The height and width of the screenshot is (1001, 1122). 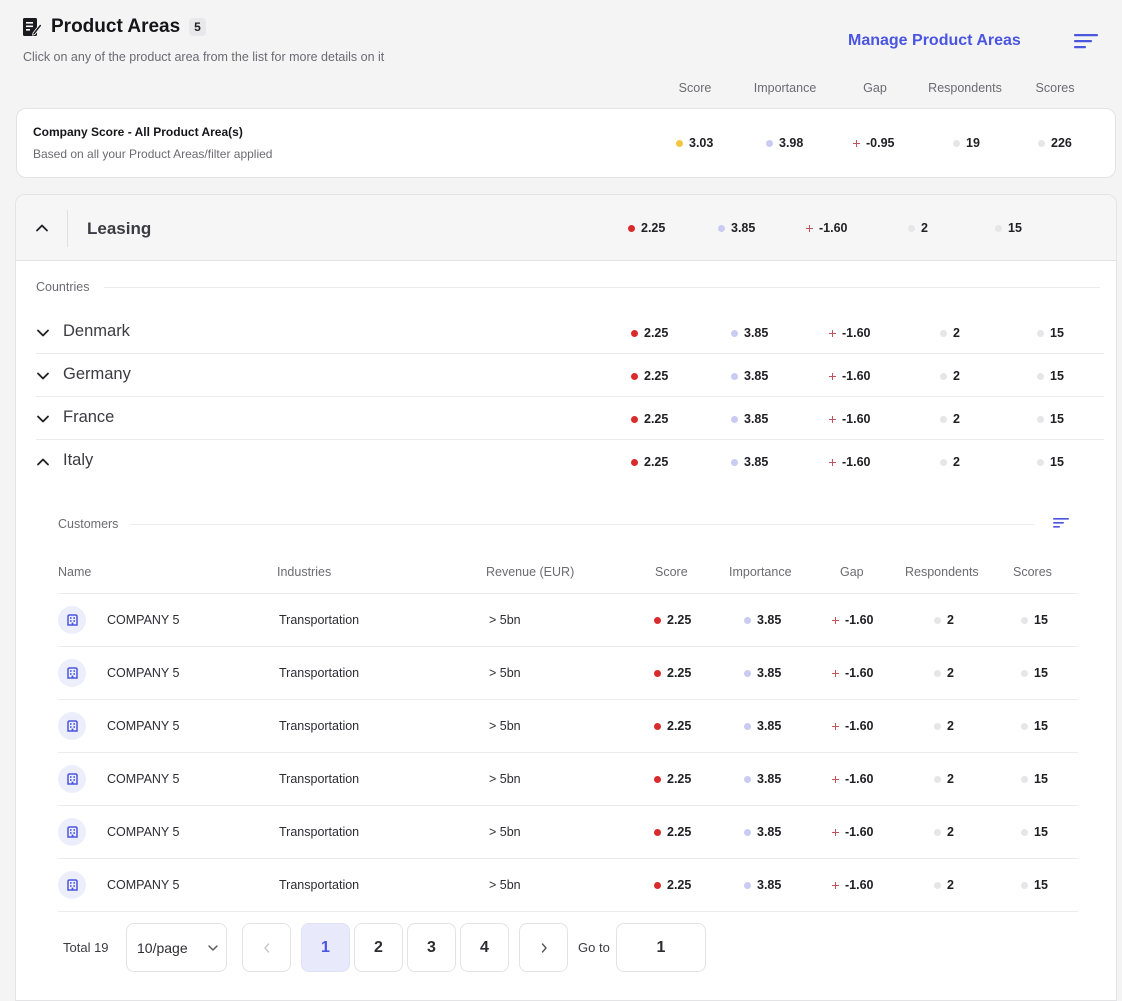 I want to click on customers-section-label: Customers, so click(x=88, y=524).